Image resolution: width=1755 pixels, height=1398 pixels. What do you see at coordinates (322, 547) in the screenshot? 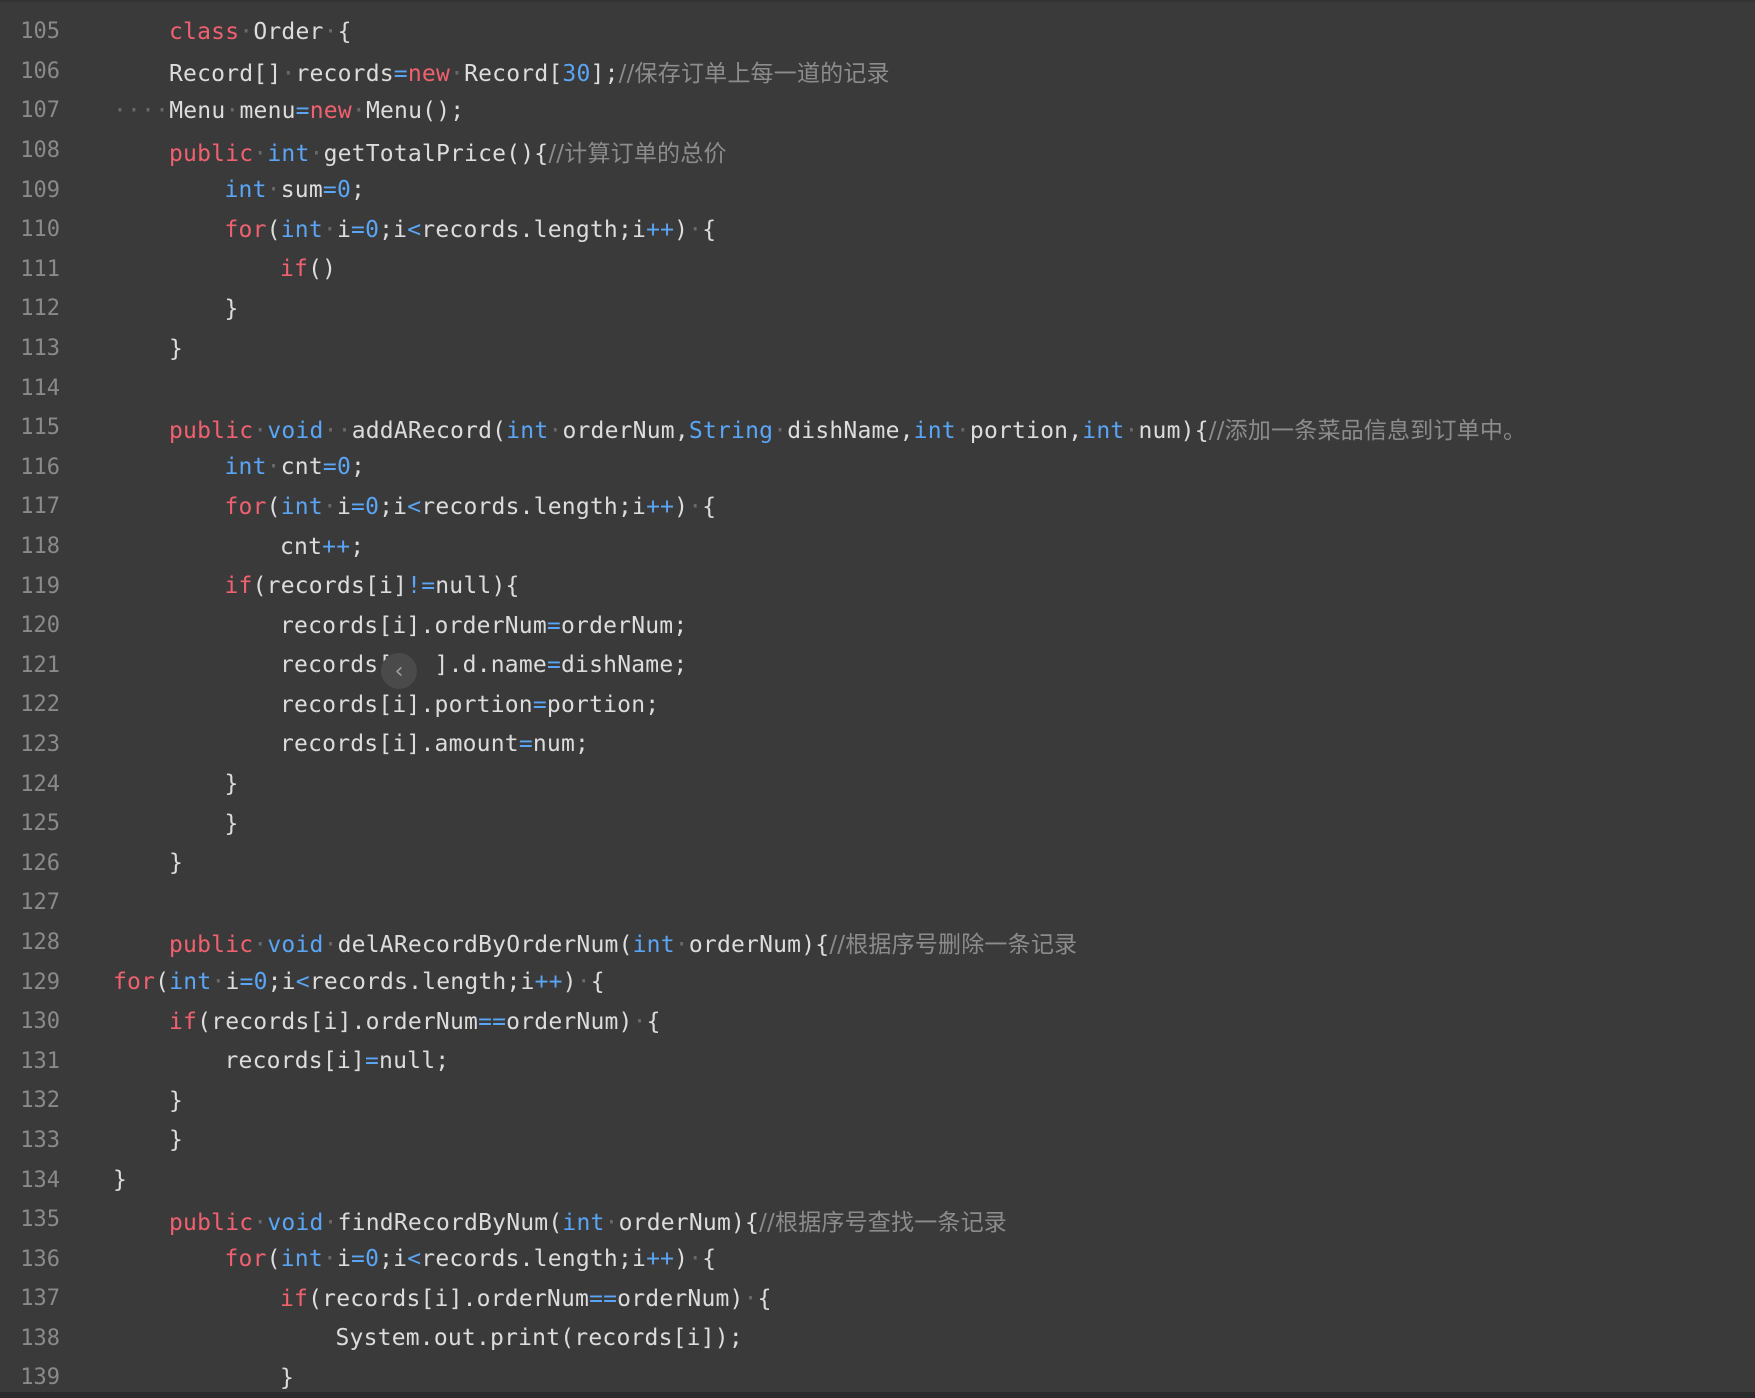
I see `code-text: cnt++;` at bounding box center [322, 547].